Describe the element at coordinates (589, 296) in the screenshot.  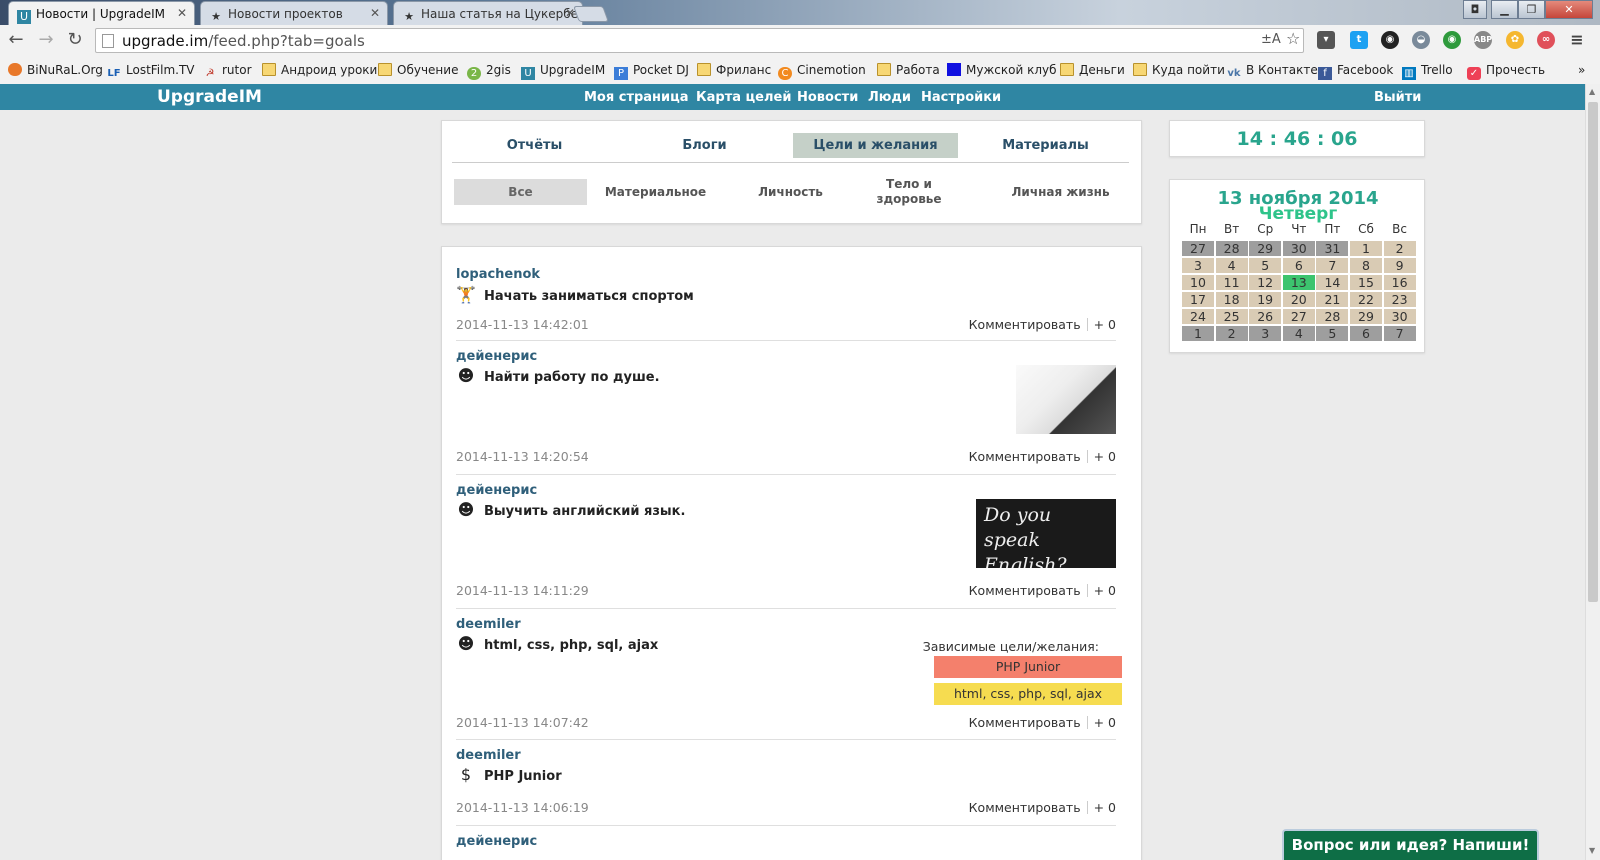
I see `post-goal: Начать заниматься спортом` at that location.